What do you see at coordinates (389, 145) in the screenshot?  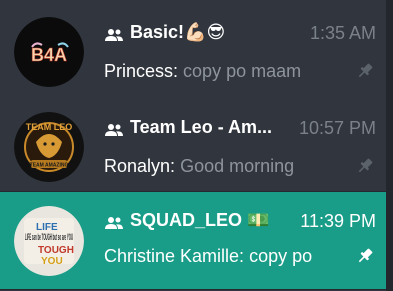 I see `scrollbar` at bounding box center [389, 145].